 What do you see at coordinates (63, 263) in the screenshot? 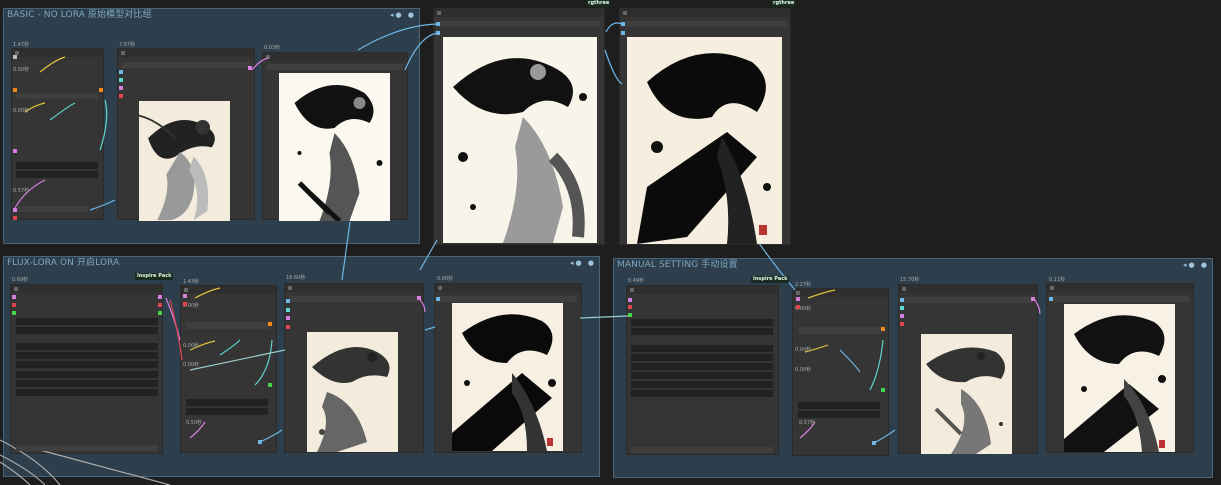
I see `group-flux-title: FLUX-LORA ON 开启LORA` at bounding box center [63, 263].